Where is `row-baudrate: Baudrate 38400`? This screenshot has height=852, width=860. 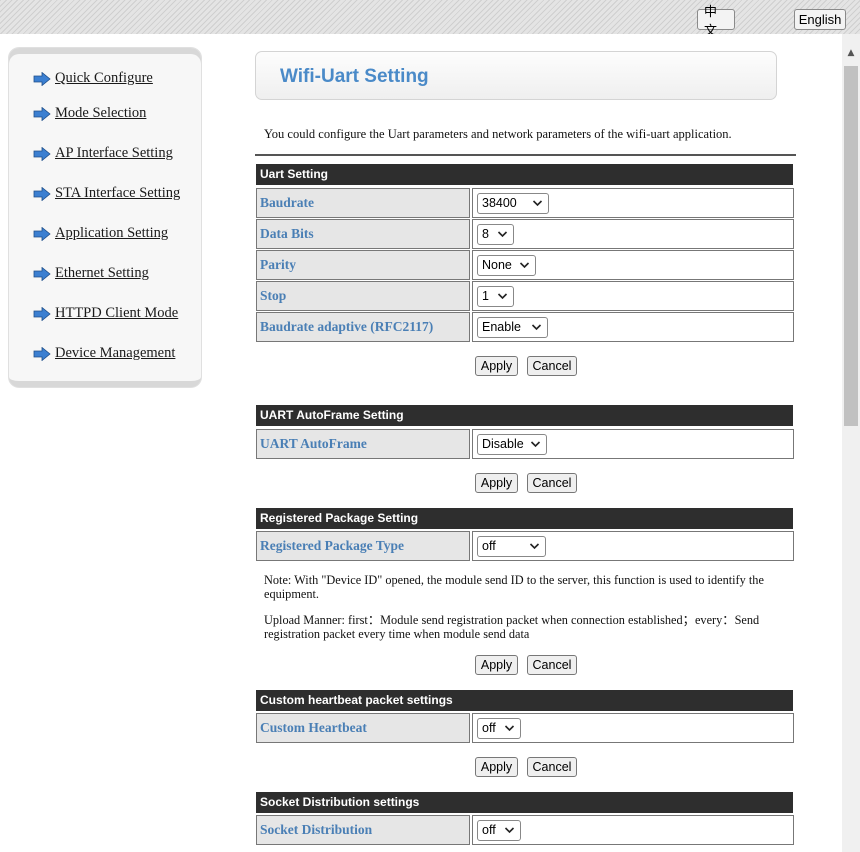
row-baudrate: Baudrate 38400 is located at coordinates (525, 203).